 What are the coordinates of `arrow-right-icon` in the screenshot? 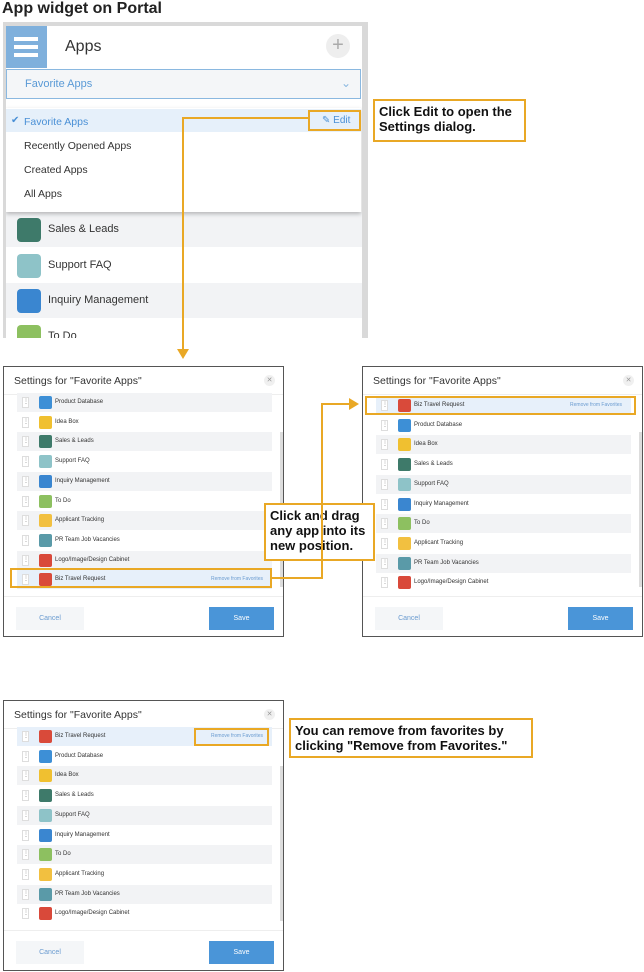 It's located at (354, 404).